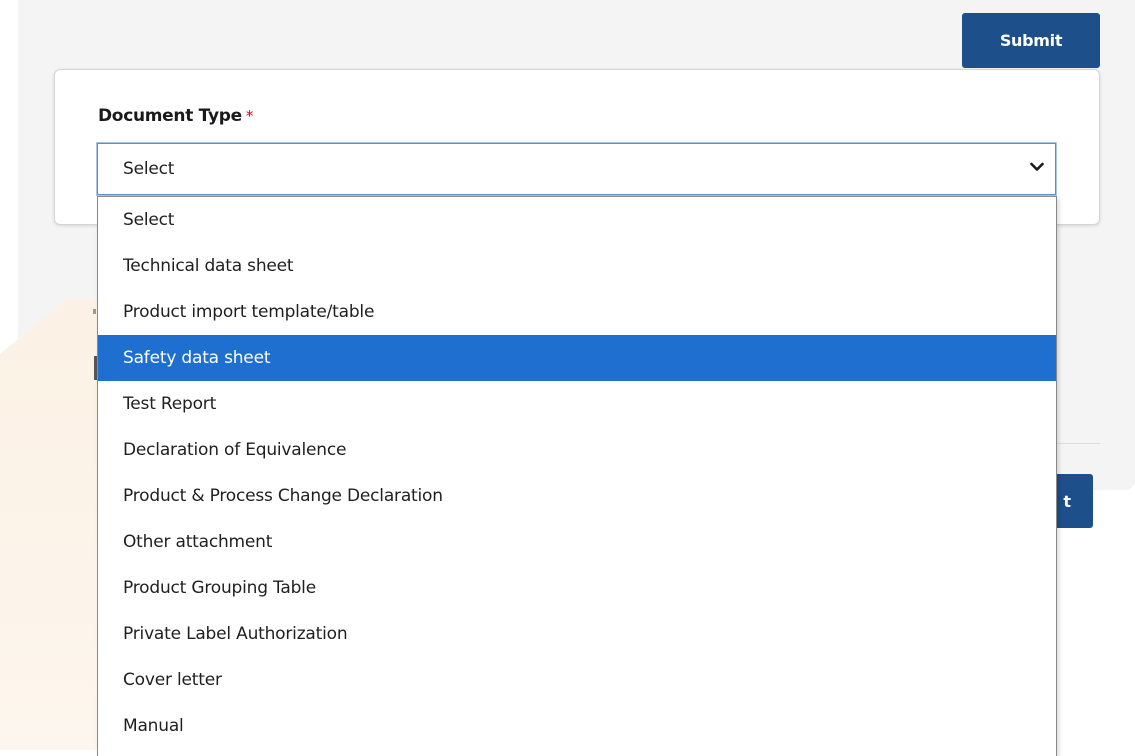 The height and width of the screenshot is (756, 1135). What do you see at coordinates (170, 116) in the screenshot?
I see `document-type-label-text: Document Type` at bounding box center [170, 116].